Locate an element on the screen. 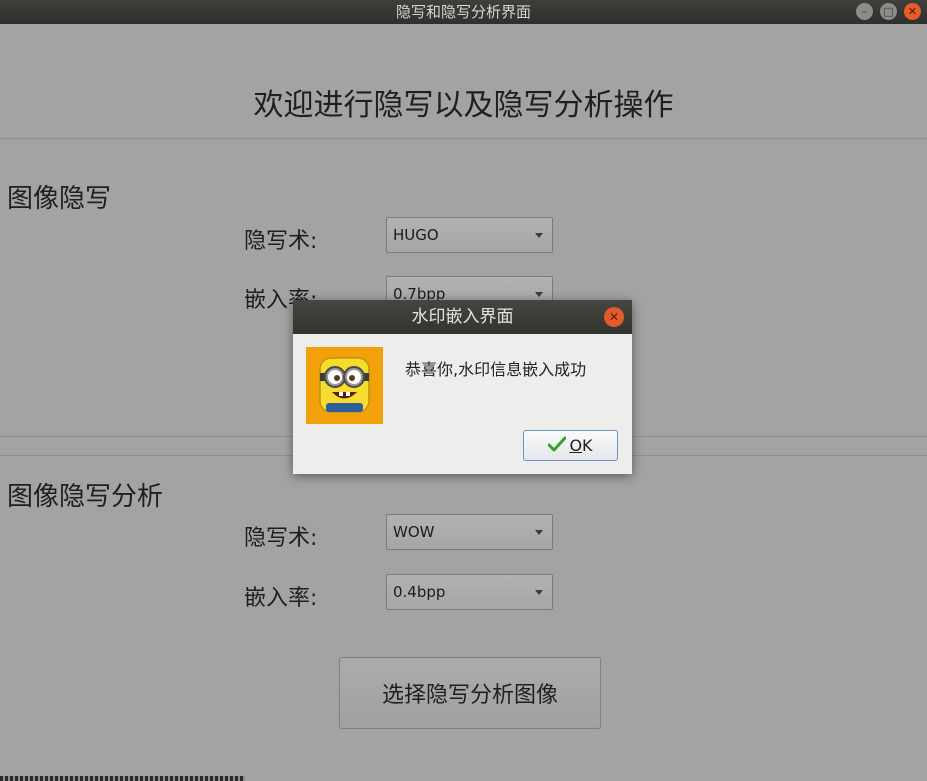 This screenshot has height=781, width=927. analysis-algorithm-value: WOW is located at coordinates (414, 532).